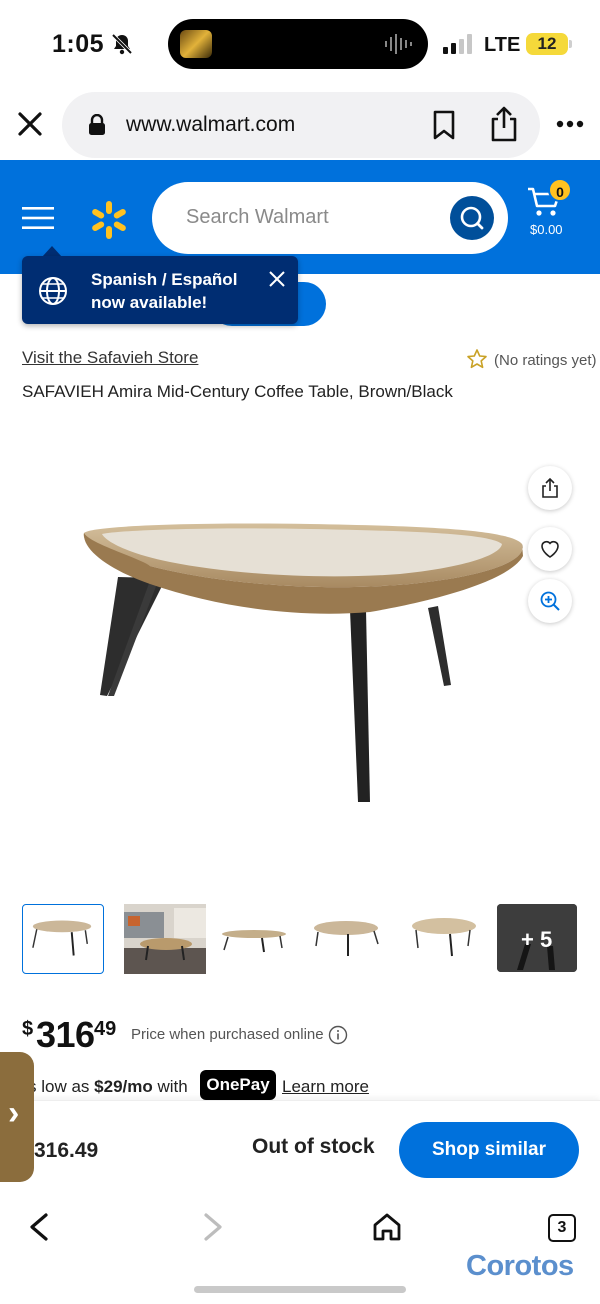 This screenshot has width=600, height=1304. What do you see at coordinates (477, 359) in the screenshot?
I see `star-icon` at bounding box center [477, 359].